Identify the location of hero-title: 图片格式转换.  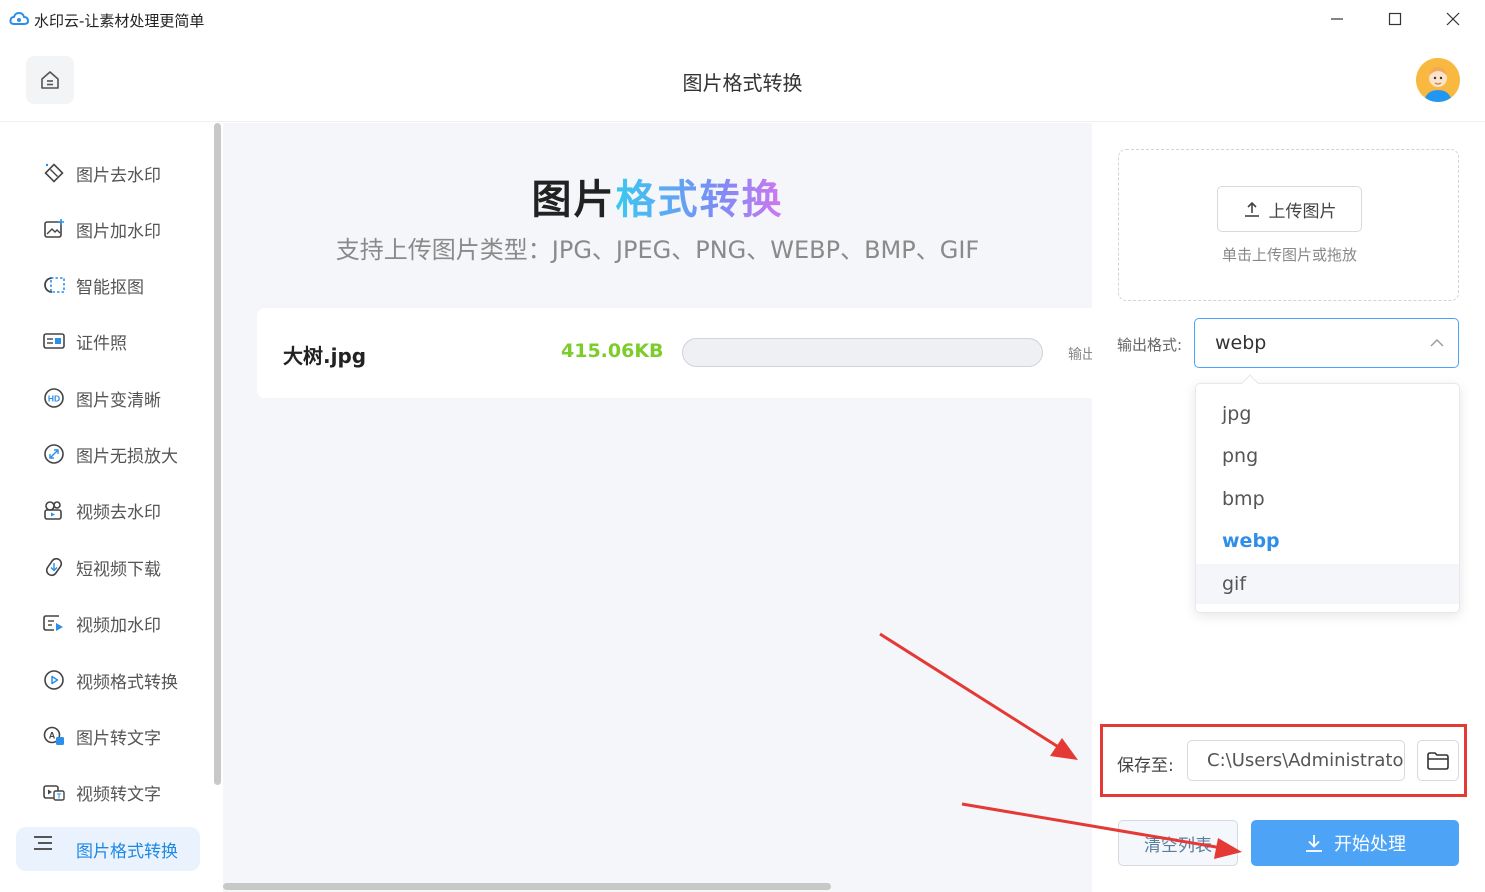
(657, 196).